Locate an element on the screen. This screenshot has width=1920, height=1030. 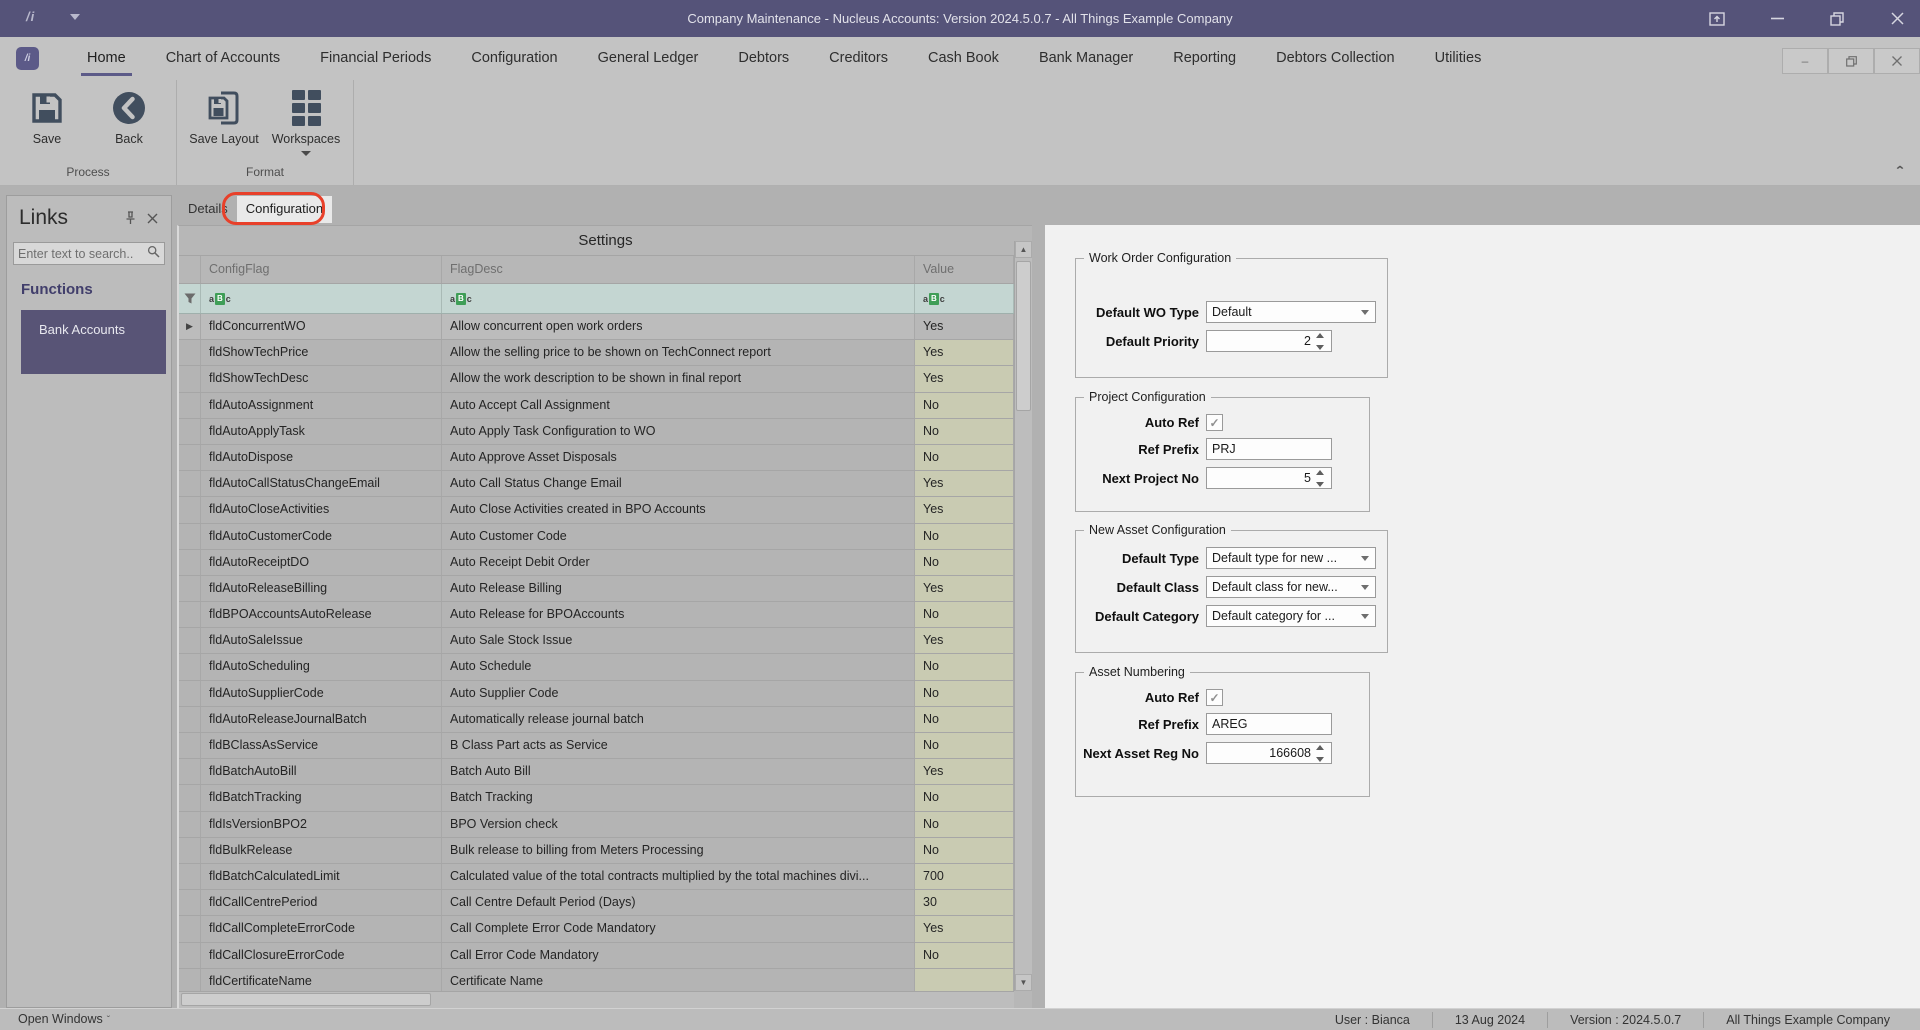
ribbon-tab-bank-manager: Bank Manager is located at coordinates (1086, 58).